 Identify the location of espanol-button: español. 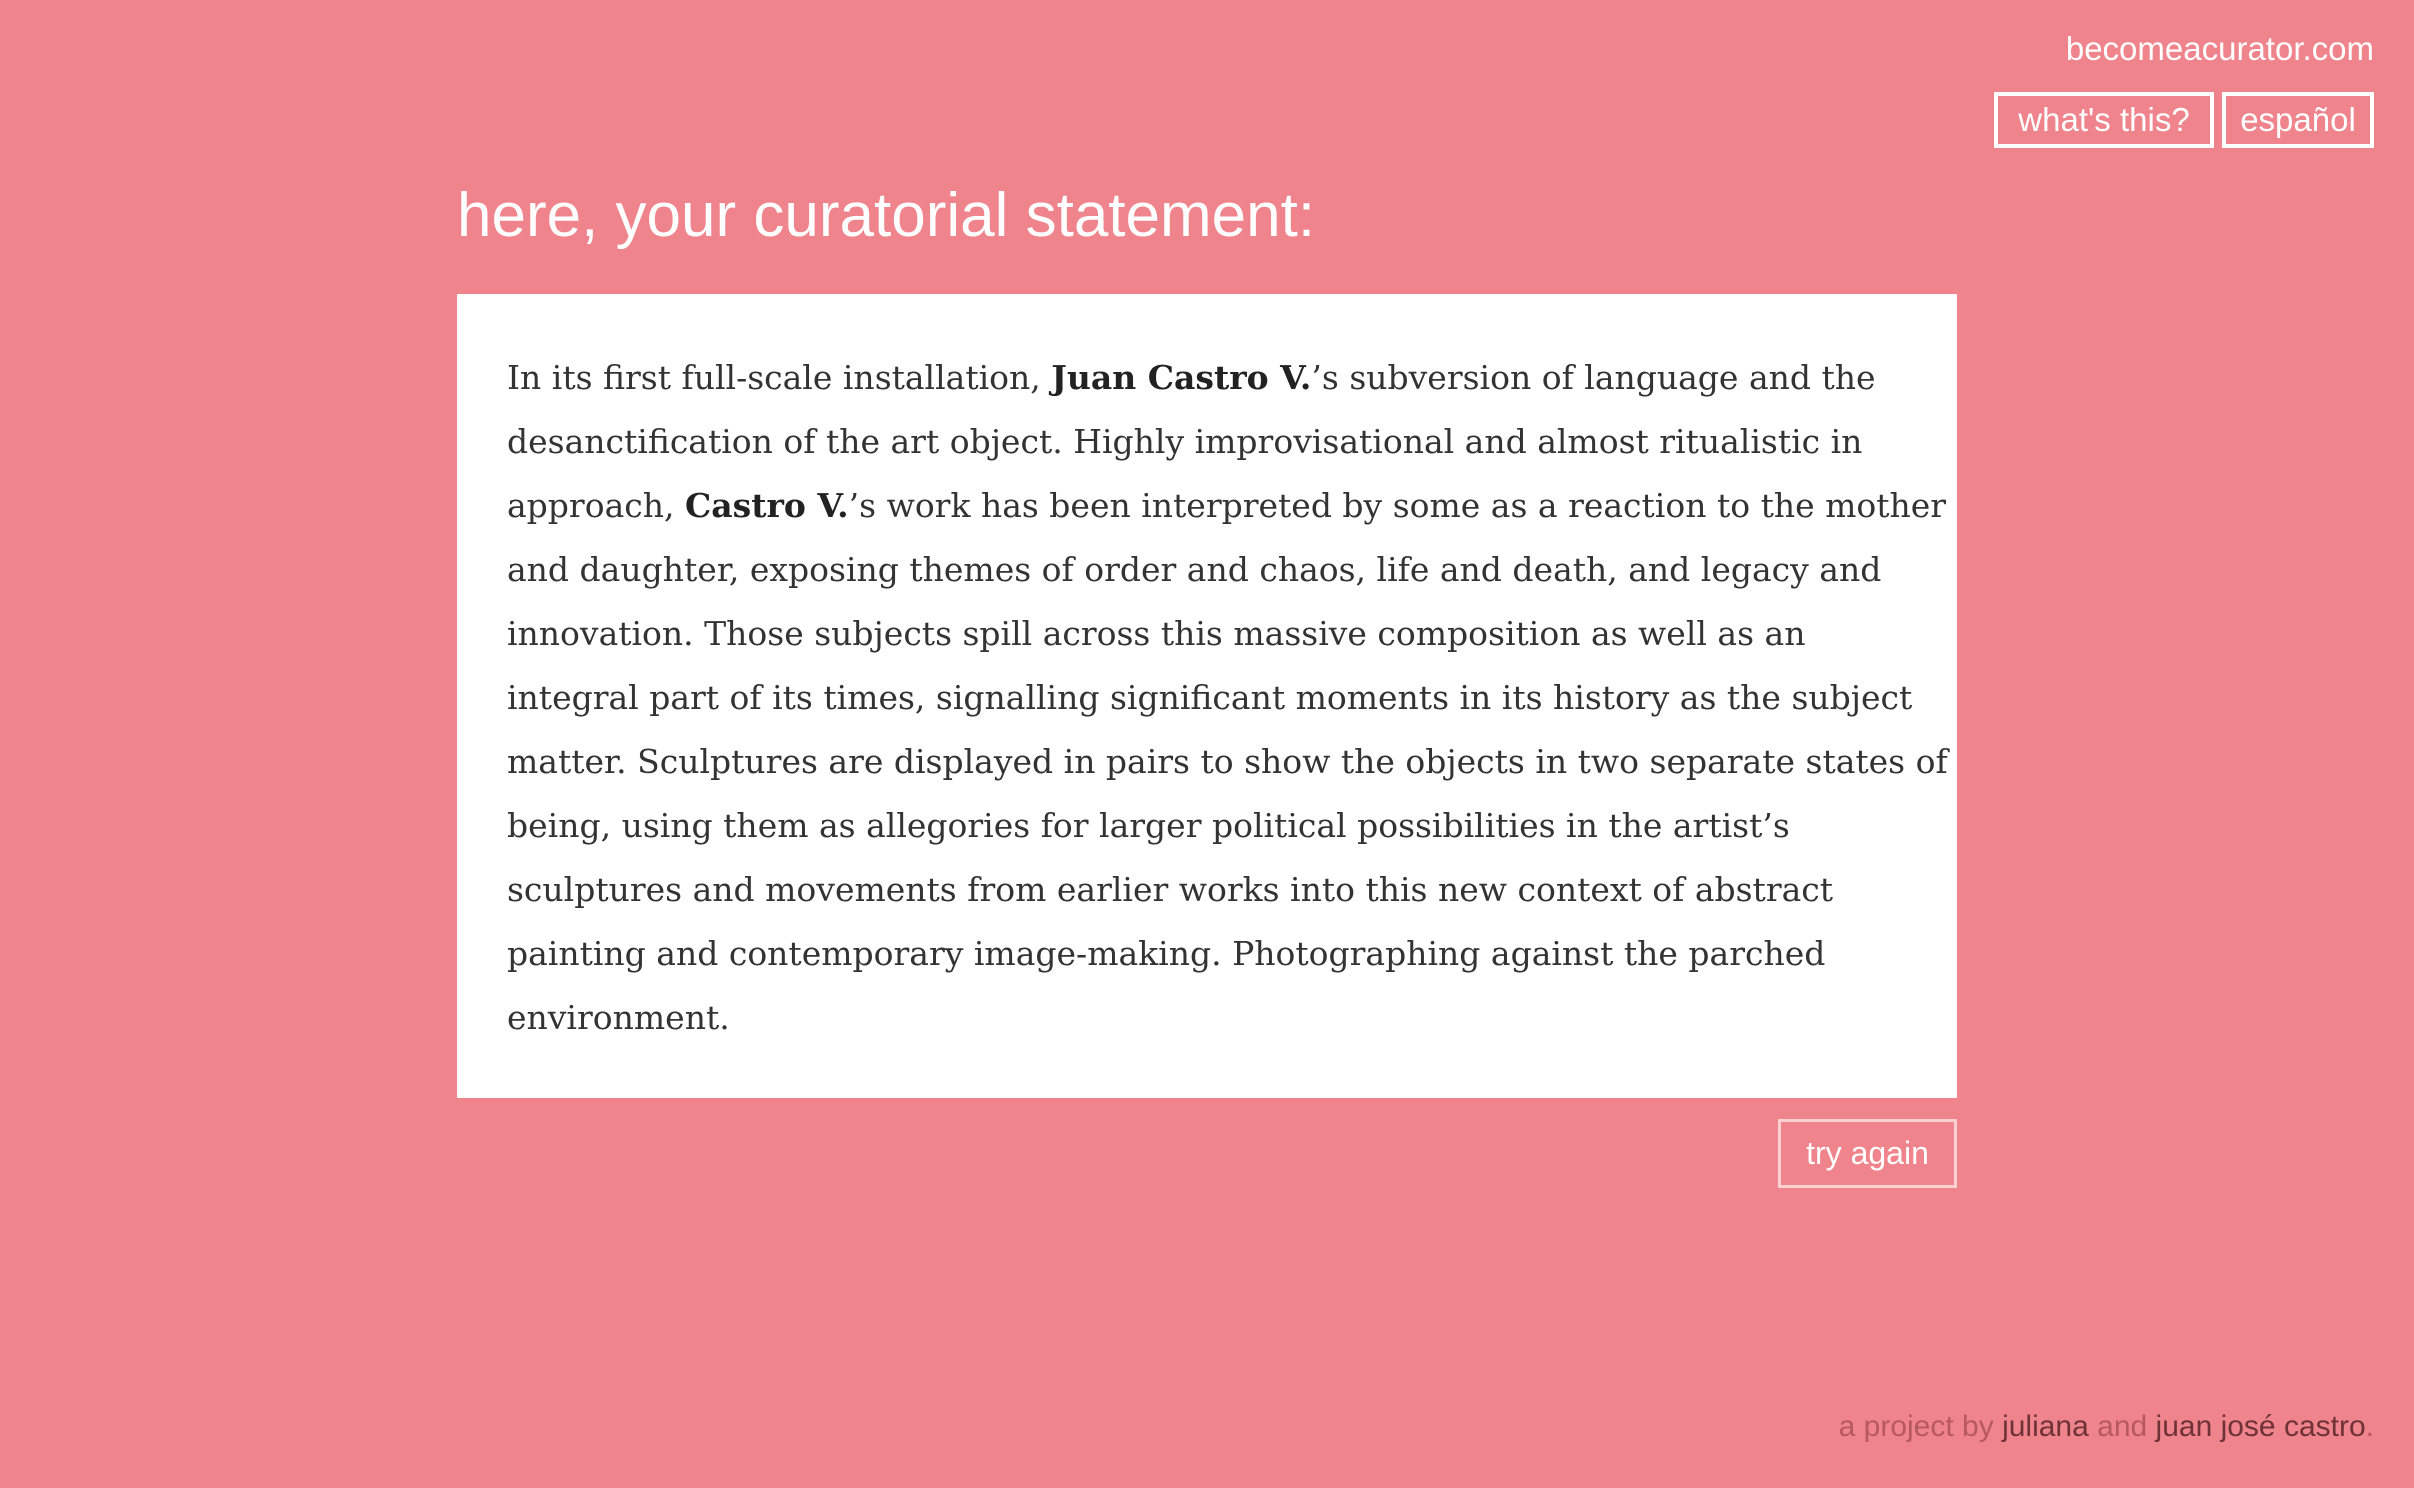
(2298, 120).